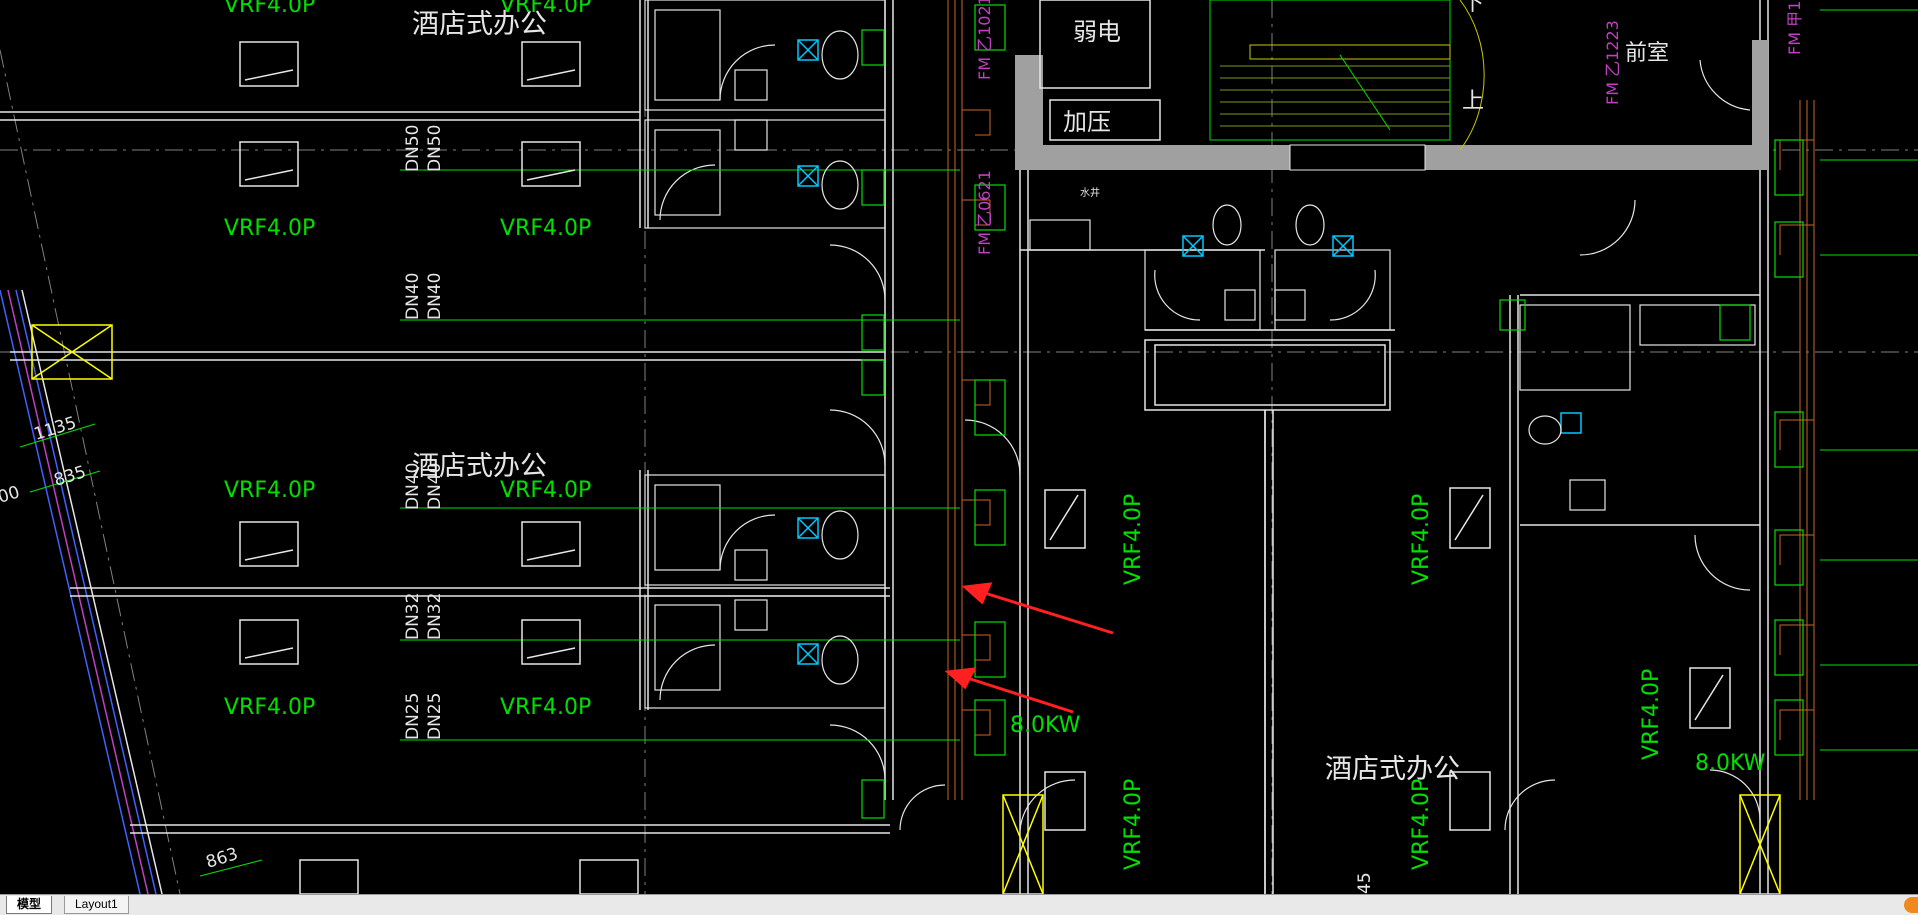 The width and height of the screenshot is (1918, 915). What do you see at coordinates (96, 905) in the screenshot?
I see `tab-layout1: Layout1` at bounding box center [96, 905].